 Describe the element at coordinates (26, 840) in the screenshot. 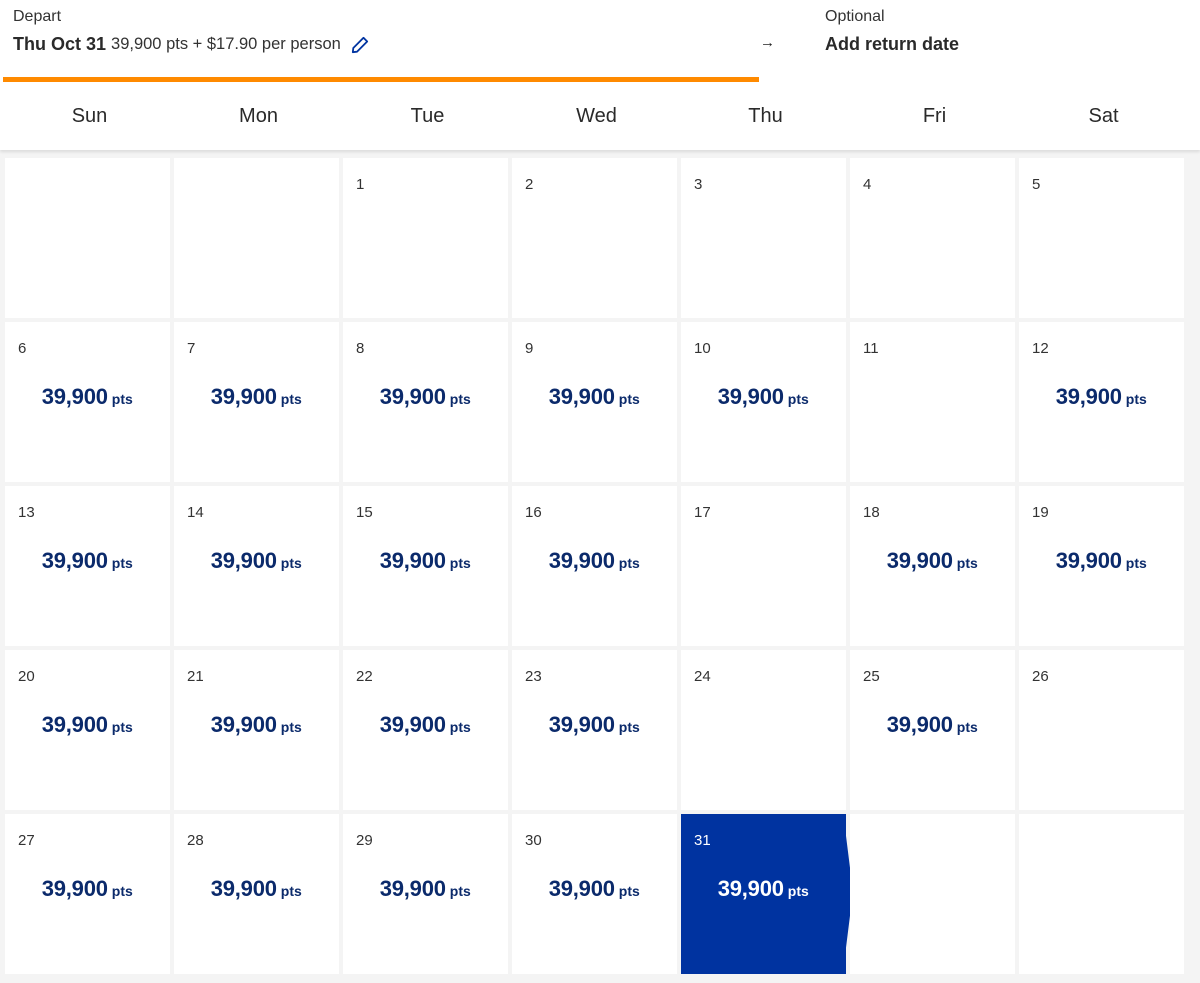

I see `day-number: 27` at that location.